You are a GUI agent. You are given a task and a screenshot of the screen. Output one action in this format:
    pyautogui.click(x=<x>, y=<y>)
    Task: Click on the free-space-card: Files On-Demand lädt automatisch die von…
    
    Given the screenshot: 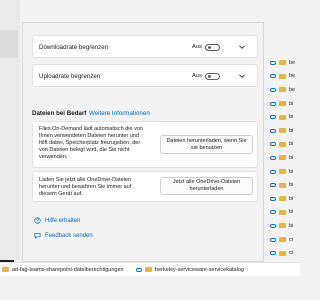 What is the action you would take?
    pyautogui.click(x=145, y=144)
    